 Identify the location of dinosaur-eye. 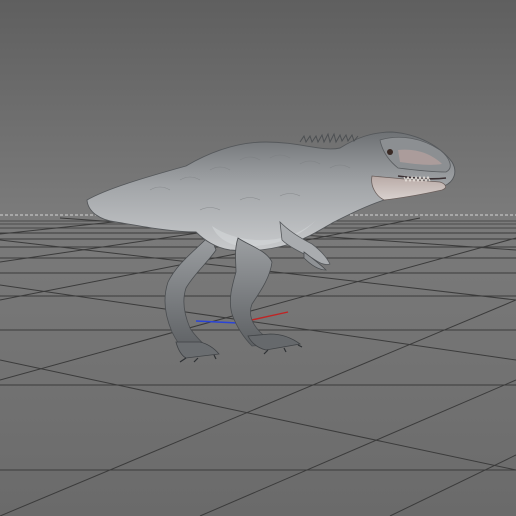
(390, 152).